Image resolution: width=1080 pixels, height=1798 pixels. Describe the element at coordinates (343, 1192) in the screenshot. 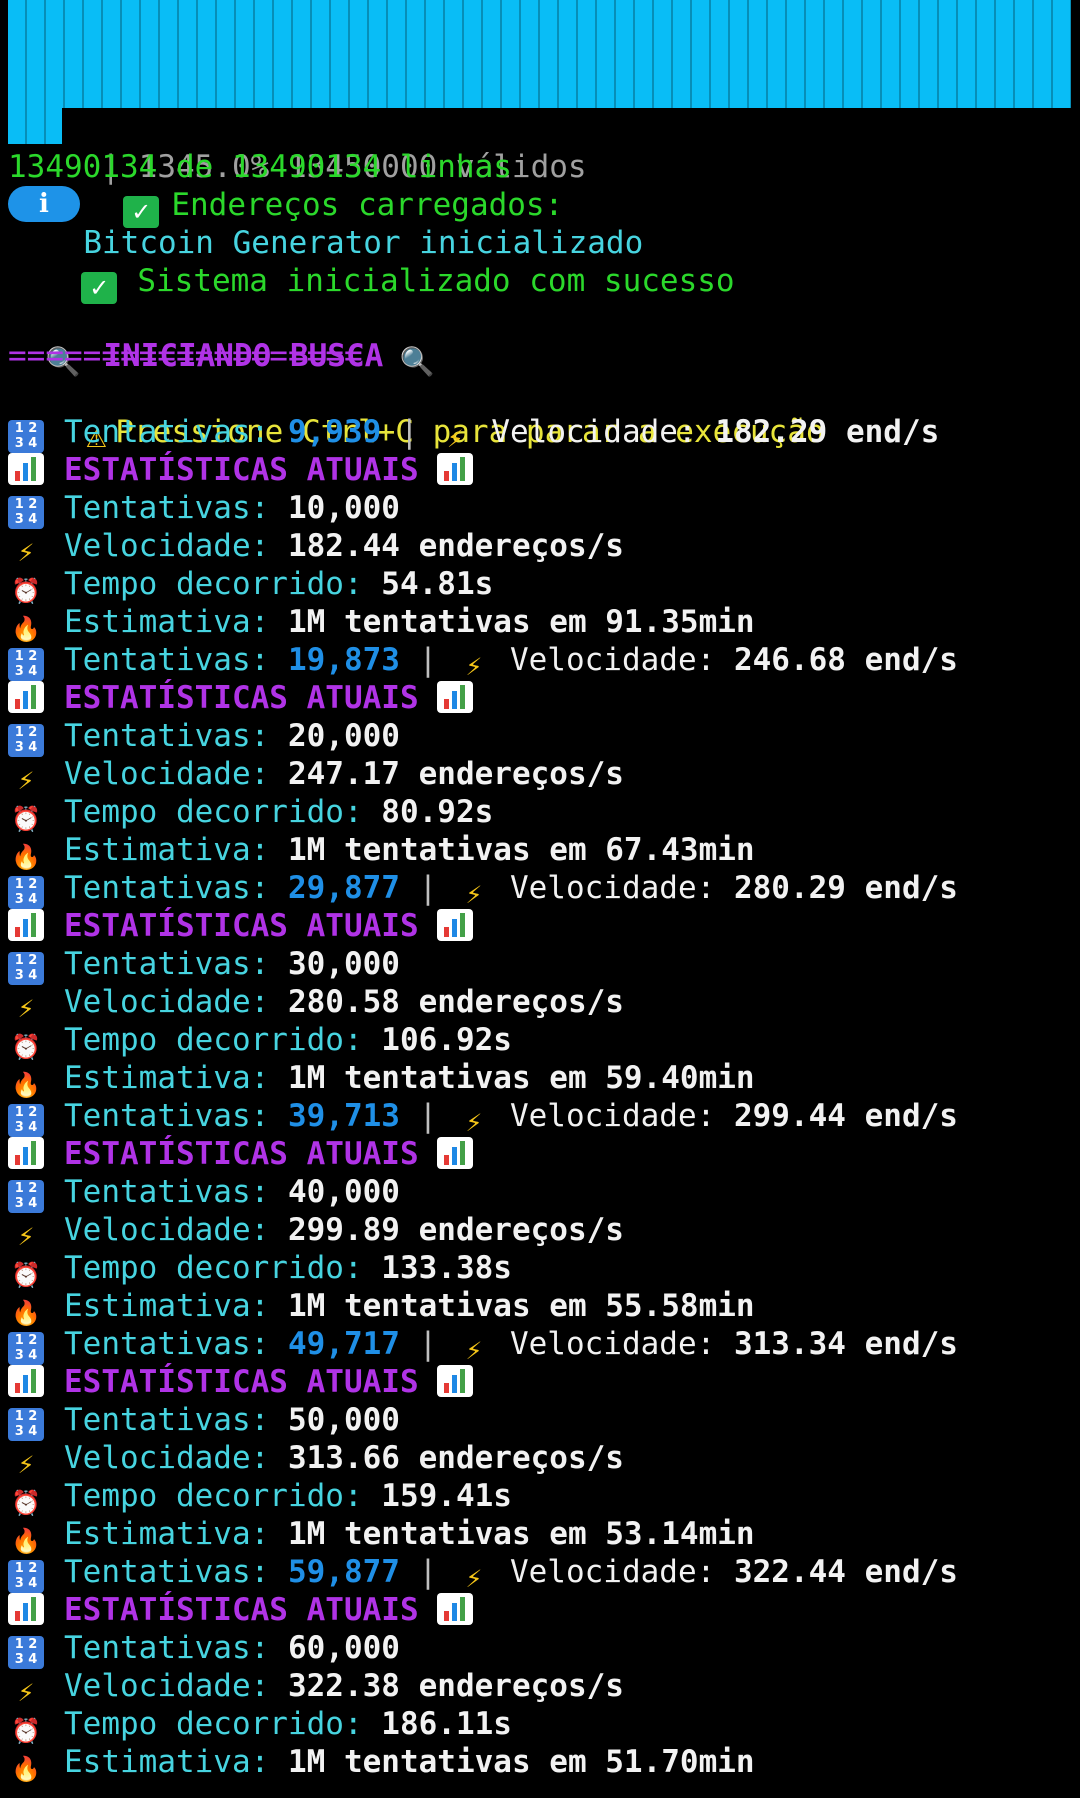

I see `attempts-value: 40,000` at that location.